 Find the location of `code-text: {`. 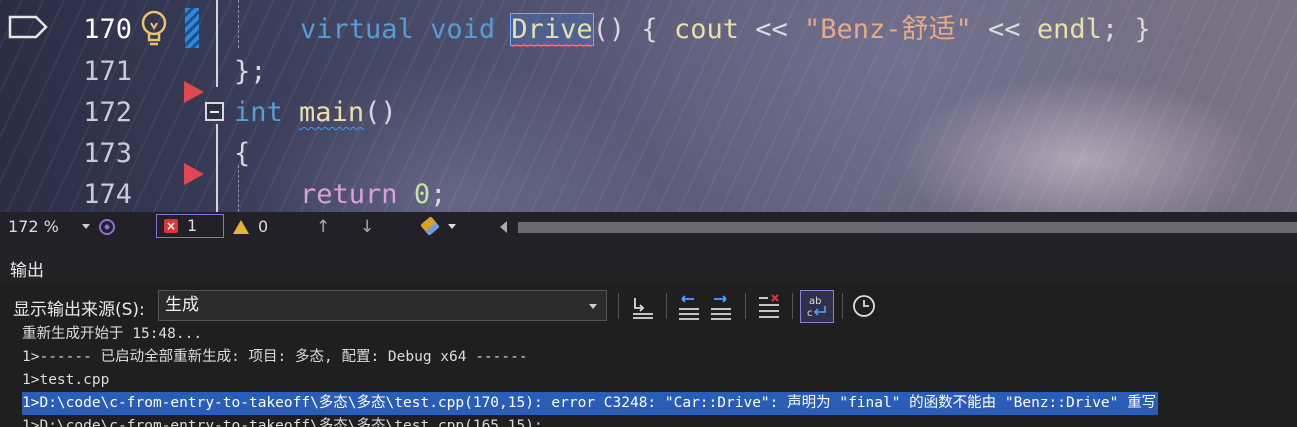

code-text: { is located at coordinates (242, 153).